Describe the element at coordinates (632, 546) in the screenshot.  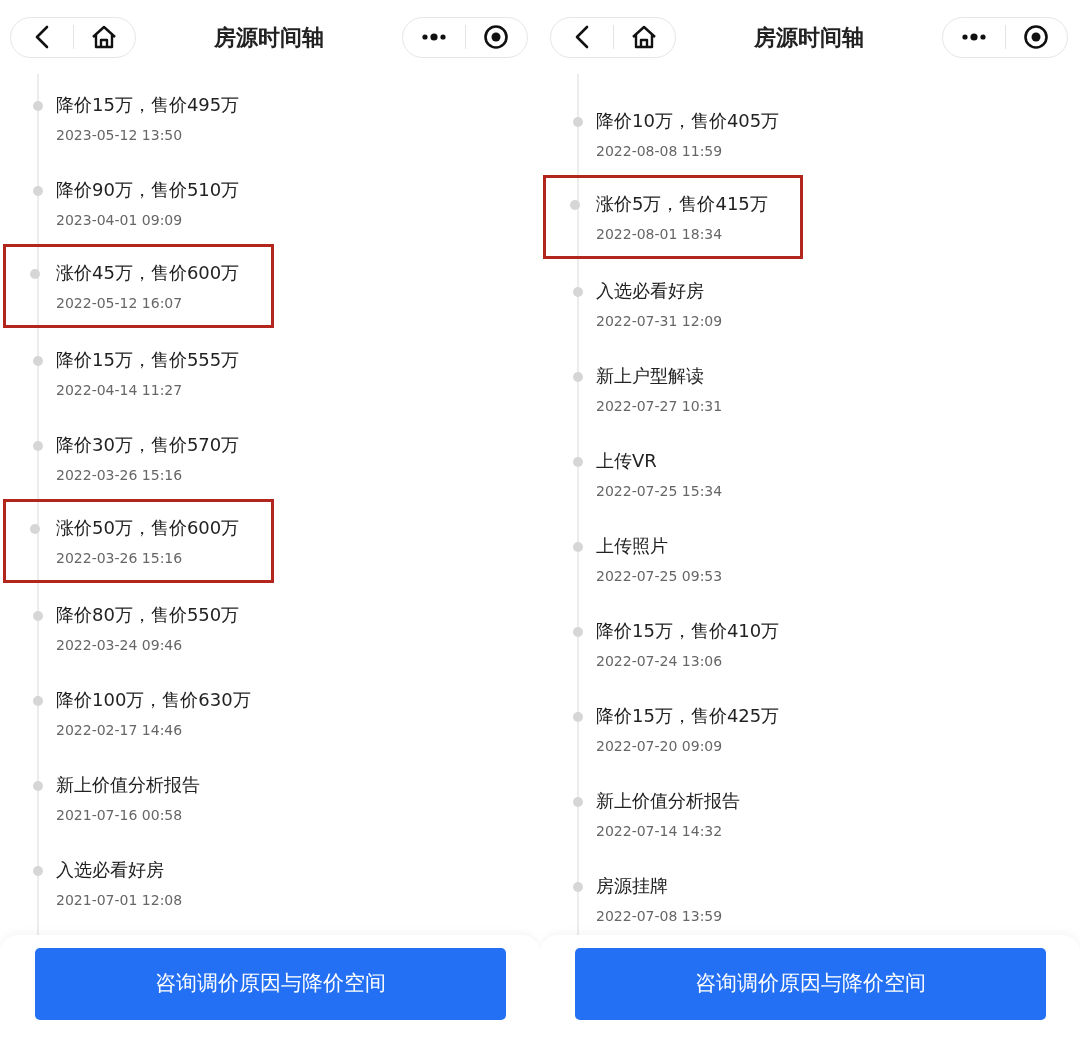
I see `event-title: 上传照片` at that location.